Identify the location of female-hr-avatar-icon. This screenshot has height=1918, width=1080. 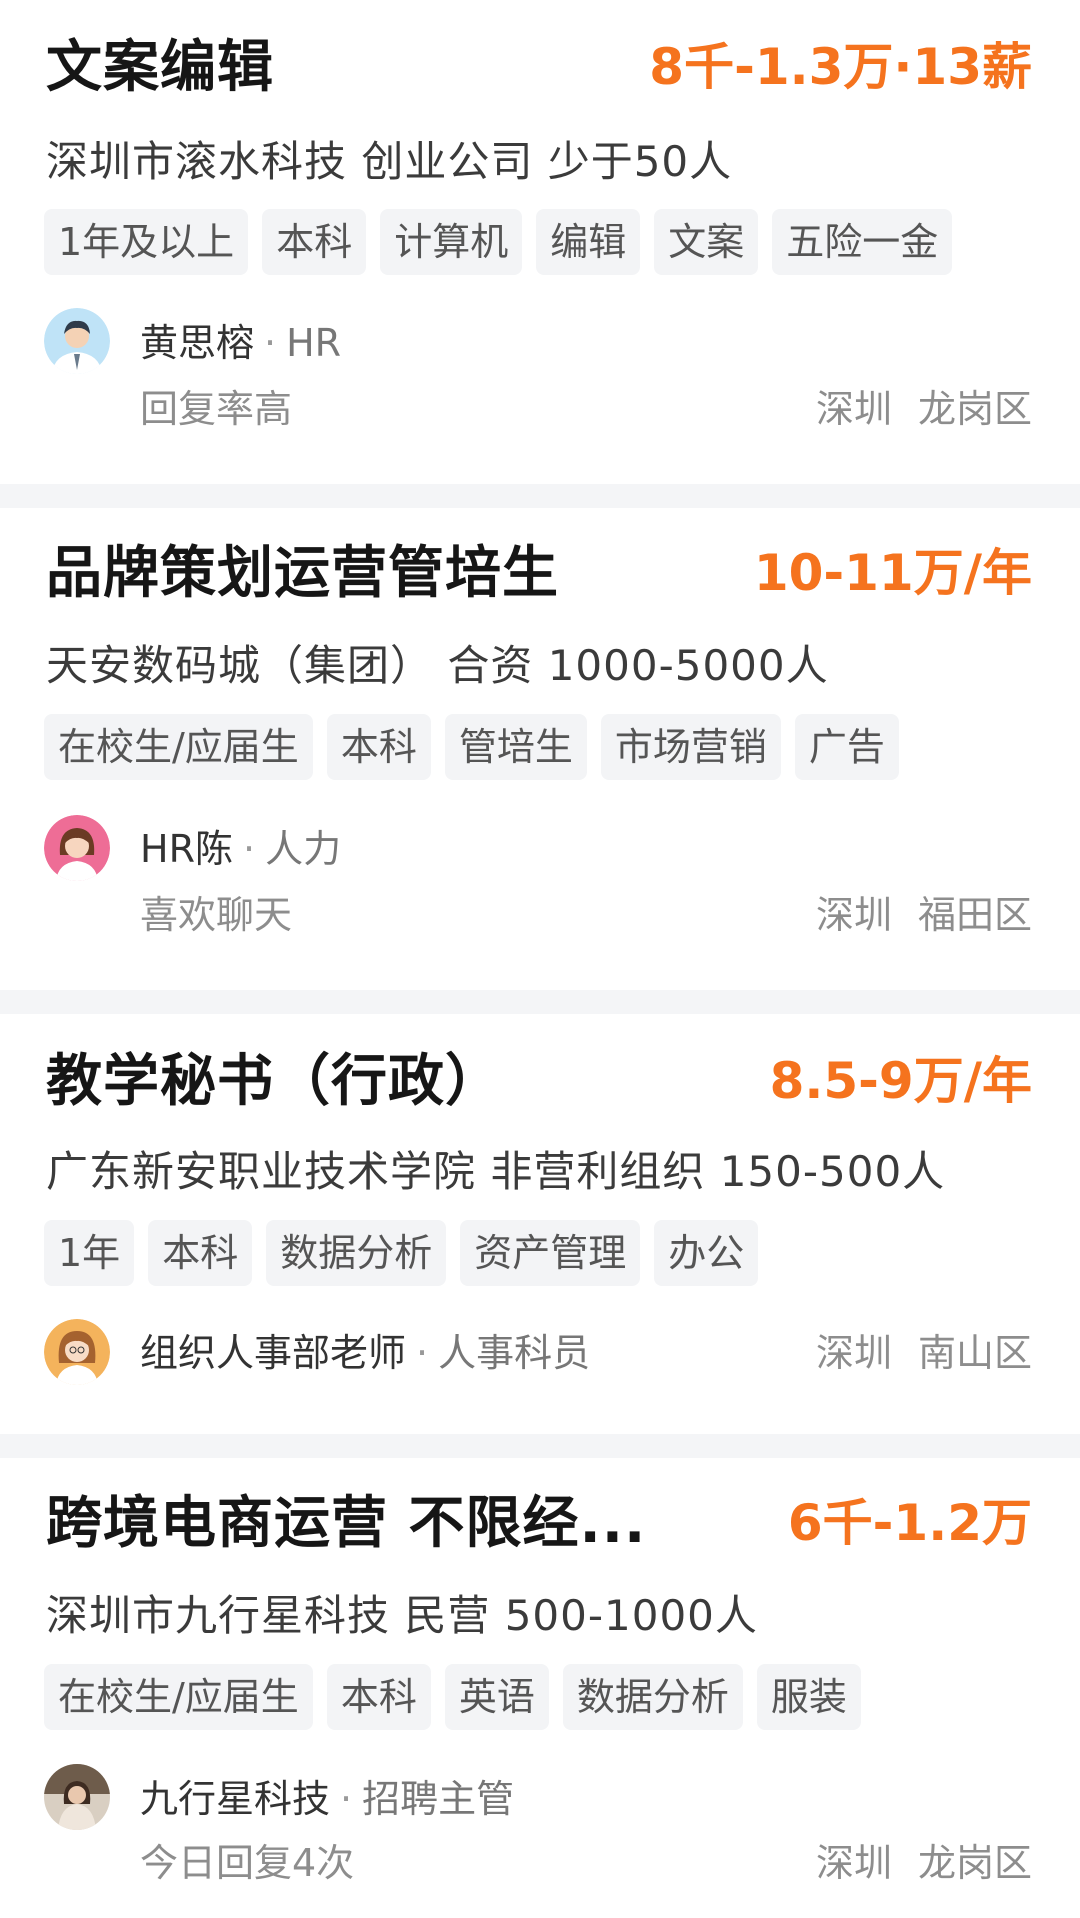
(77, 848).